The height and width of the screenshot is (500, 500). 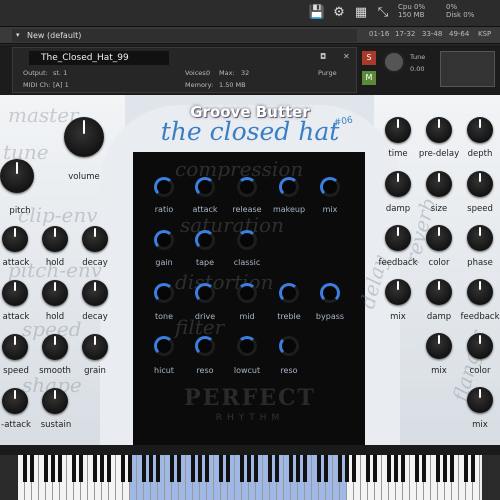 I want to click on grain-knob, so click(x=95, y=347).